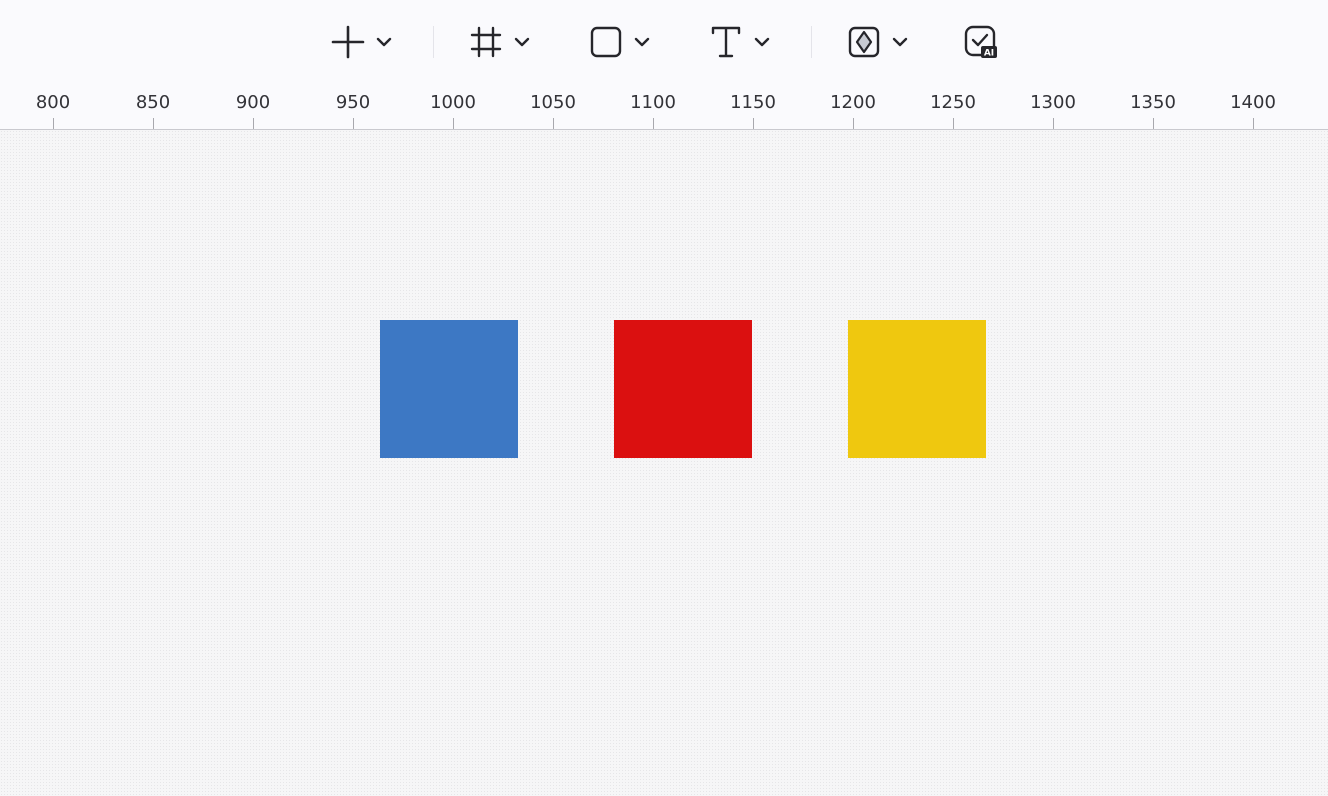 The image size is (1328, 796). I want to click on ruler-label: 1050, so click(553, 102).